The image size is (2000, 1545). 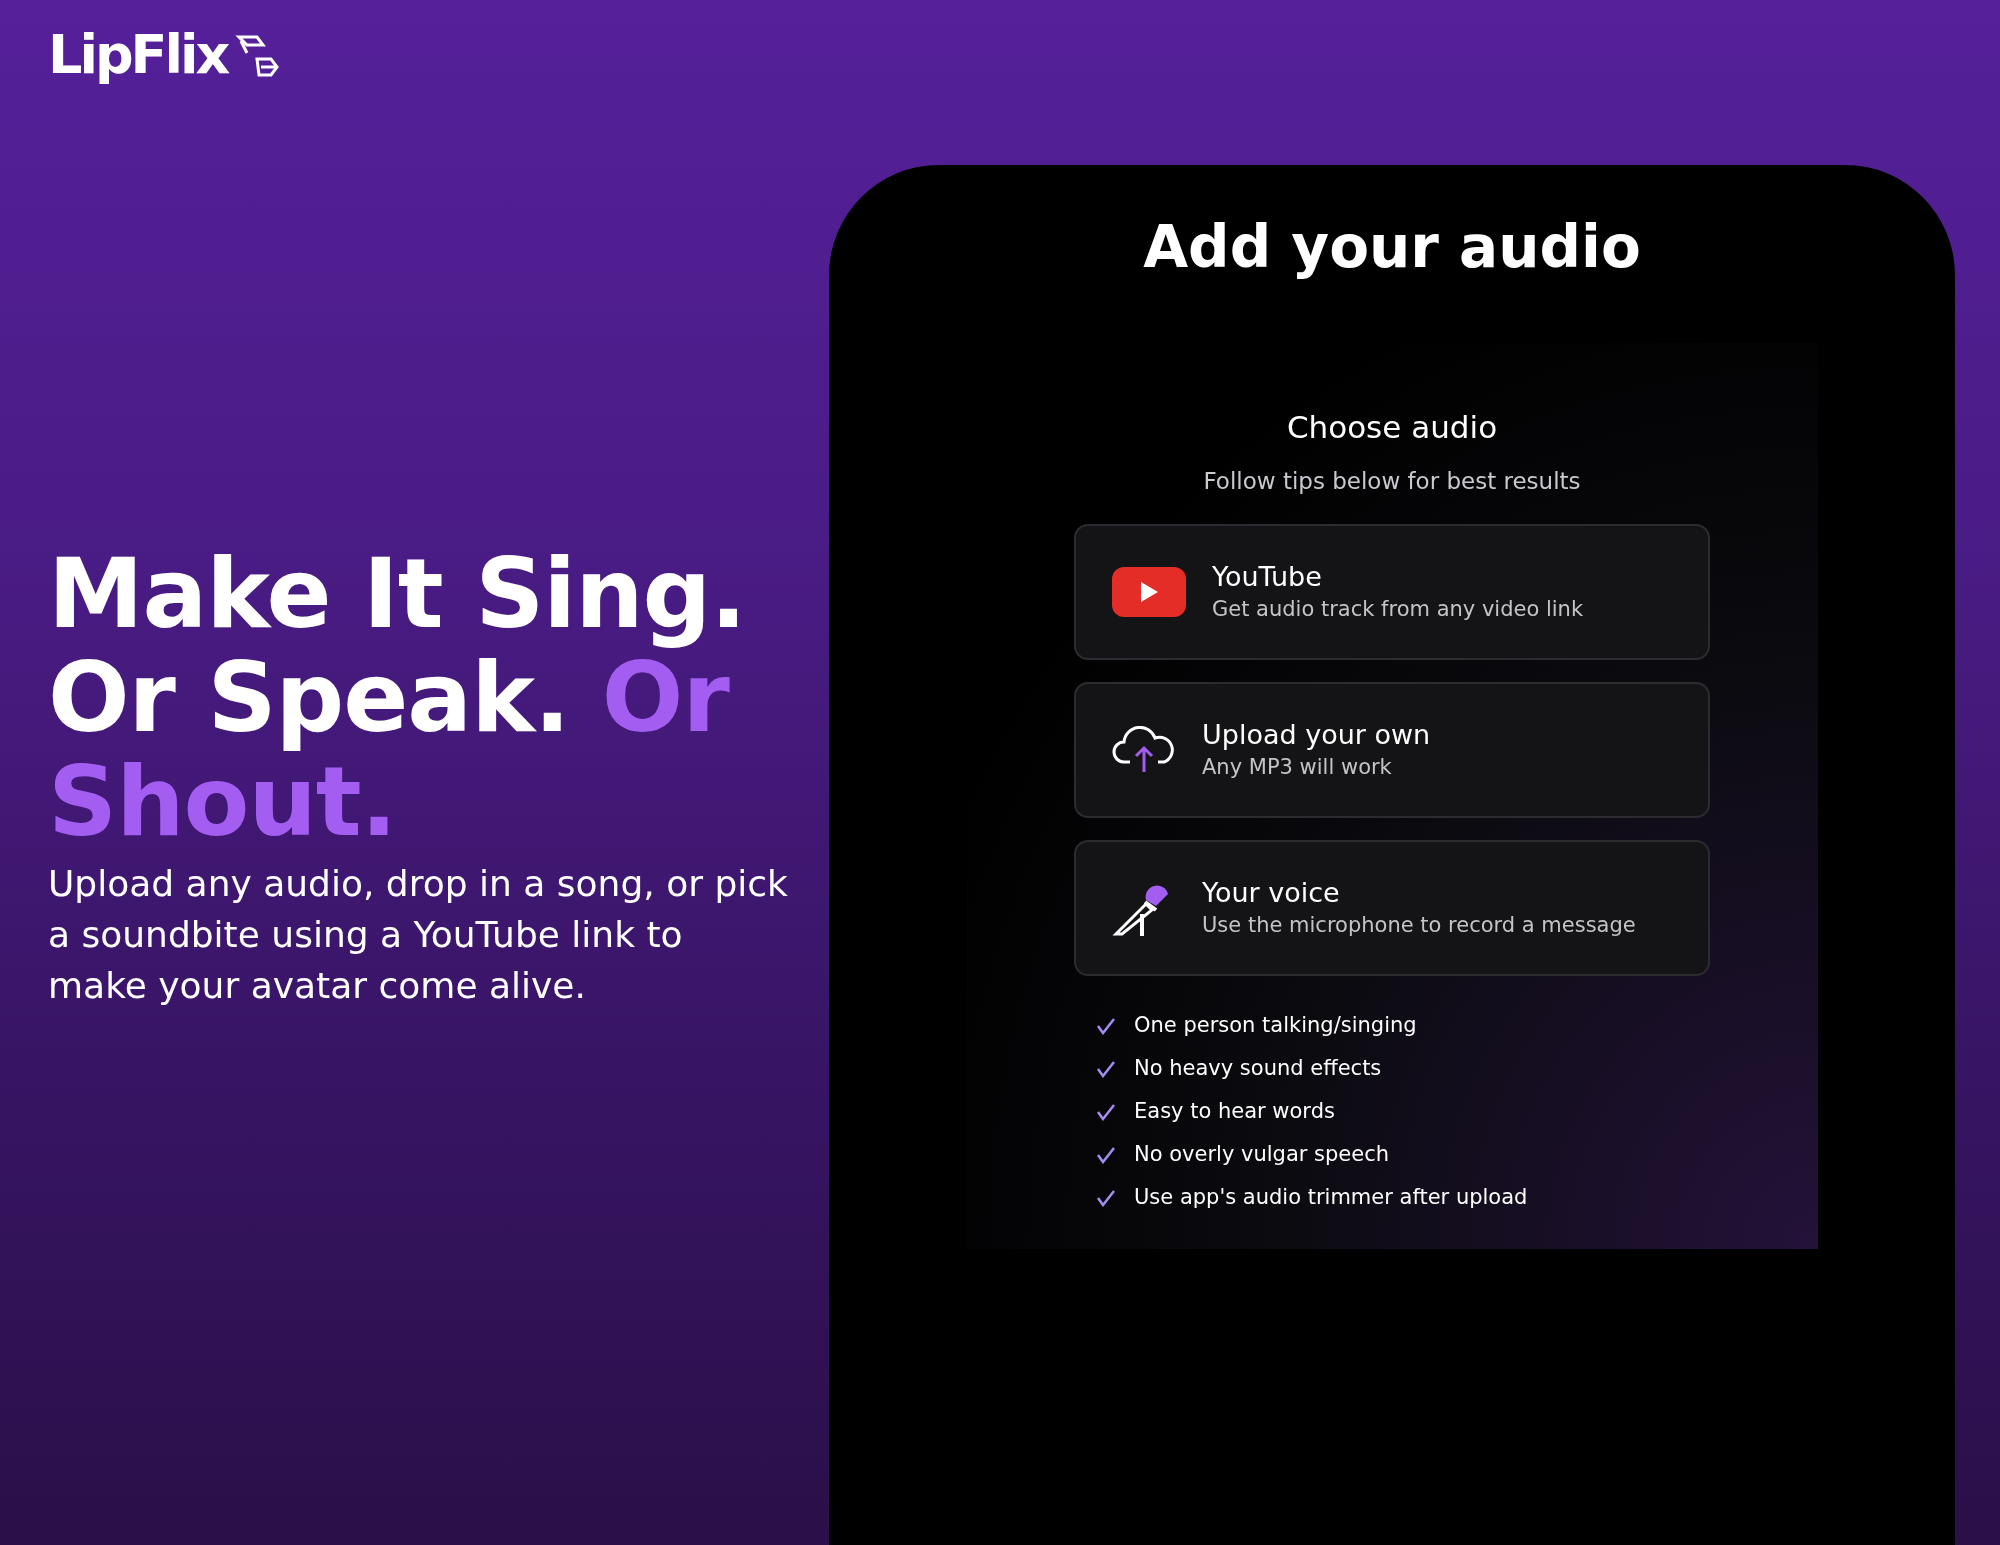 I want to click on audio-option-card: YouTube Get audio track from any video link, so click(x=1392, y=592).